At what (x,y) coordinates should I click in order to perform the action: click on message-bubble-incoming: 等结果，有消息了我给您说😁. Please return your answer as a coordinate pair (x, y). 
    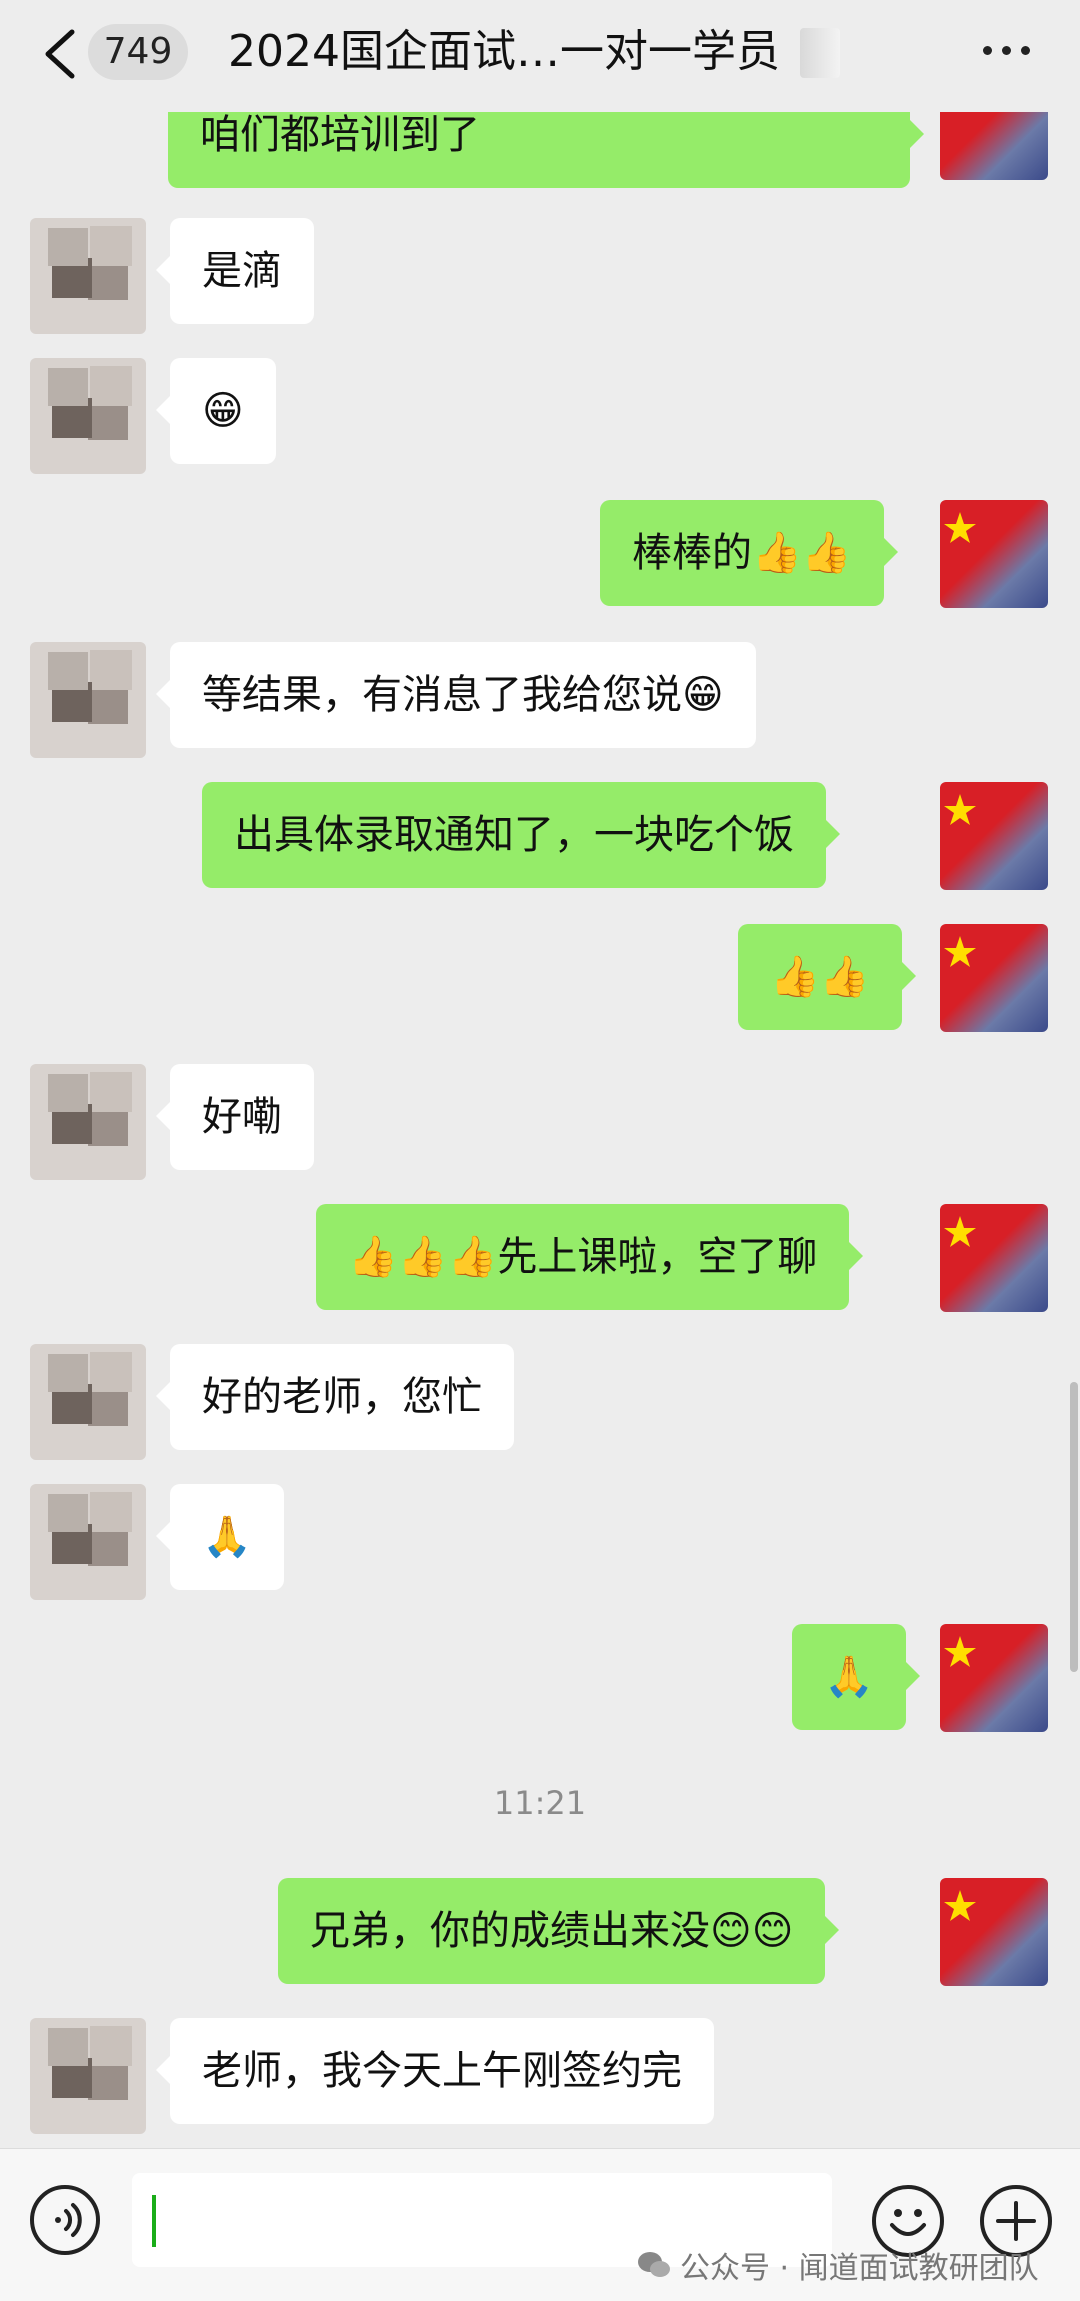
    Looking at the image, I should click on (456, 695).